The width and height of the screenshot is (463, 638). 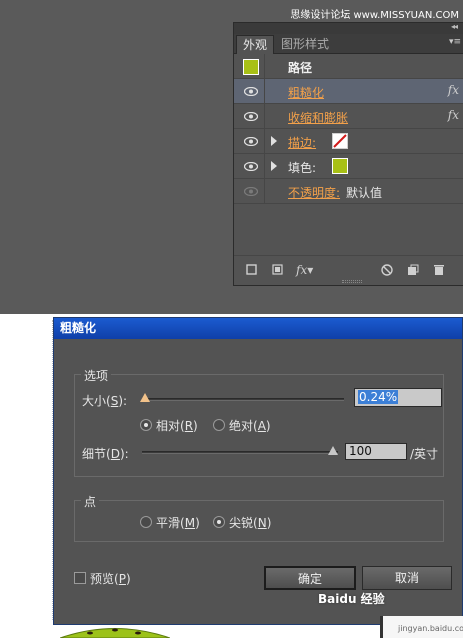 I want to click on absolute-radio, so click(x=219, y=425).